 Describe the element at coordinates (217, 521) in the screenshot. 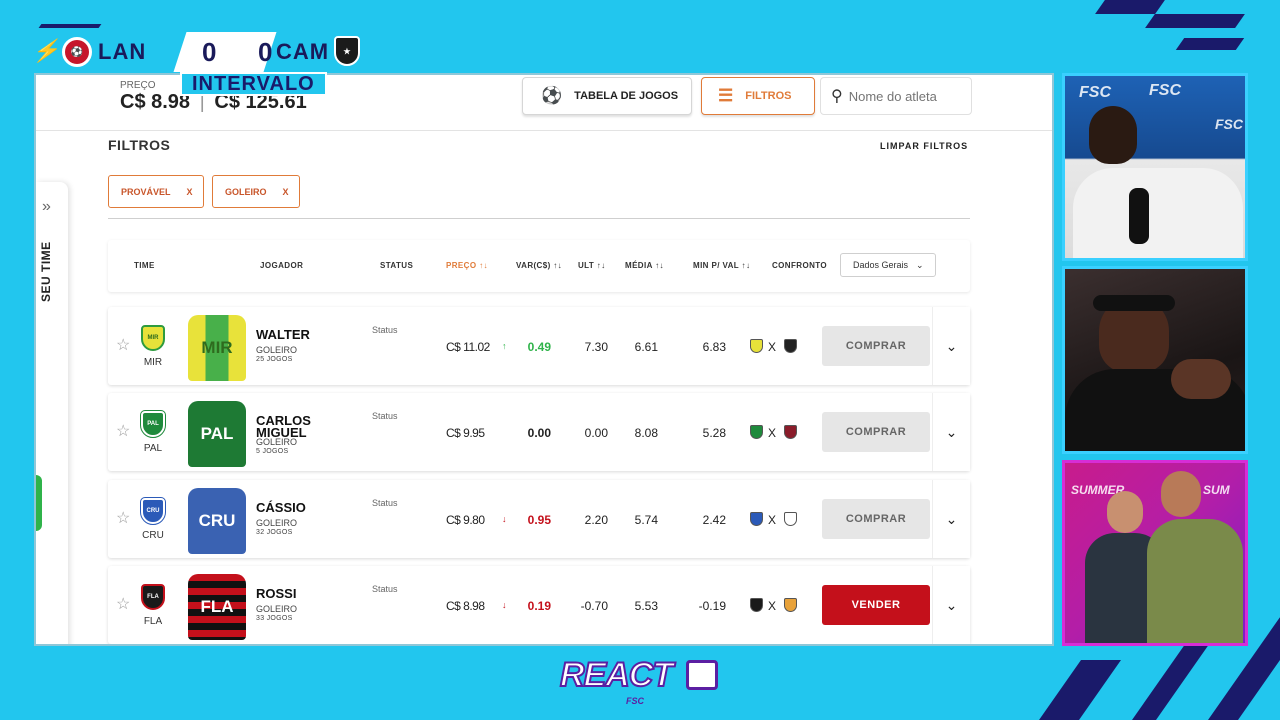

I see `player-jersey: CRU` at that location.